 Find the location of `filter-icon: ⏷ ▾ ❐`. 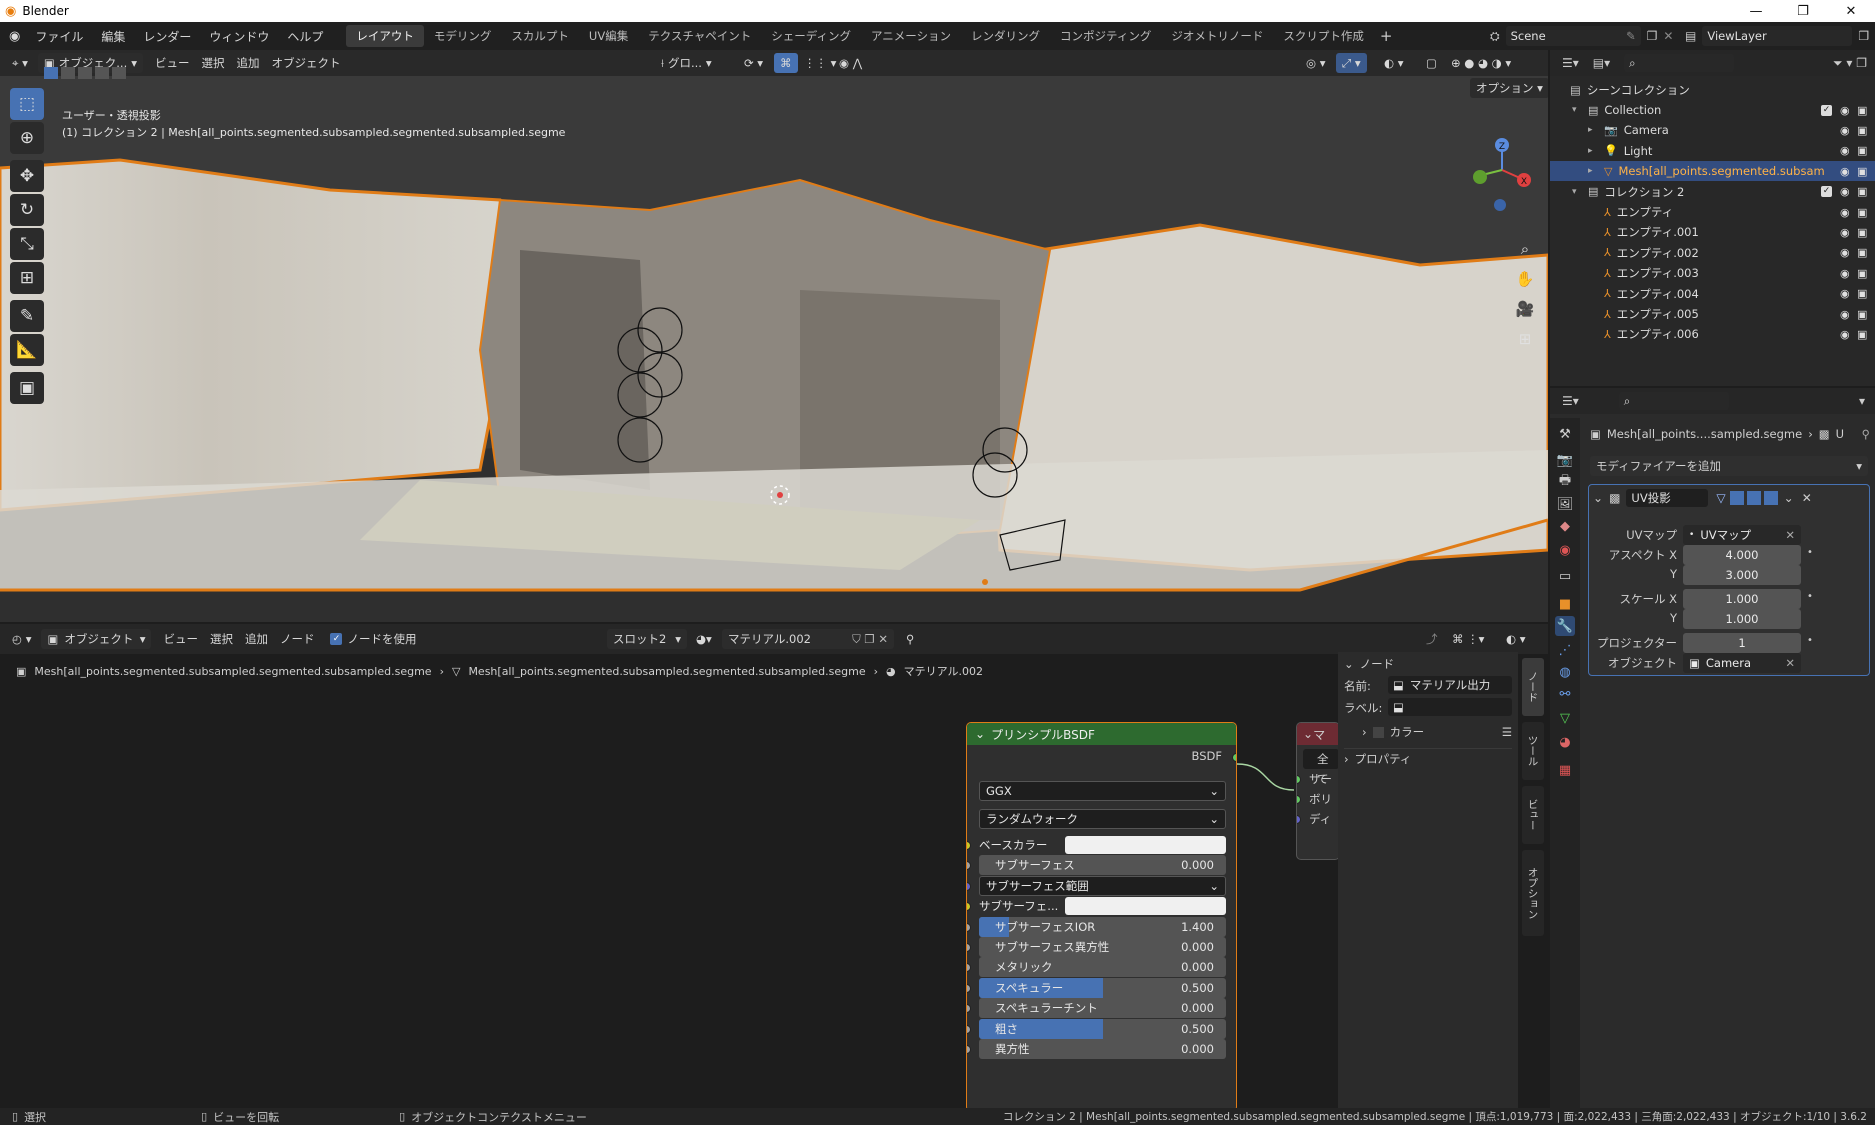

filter-icon: ⏷ ▾ ❐ is located at coordinates (1850, 63).